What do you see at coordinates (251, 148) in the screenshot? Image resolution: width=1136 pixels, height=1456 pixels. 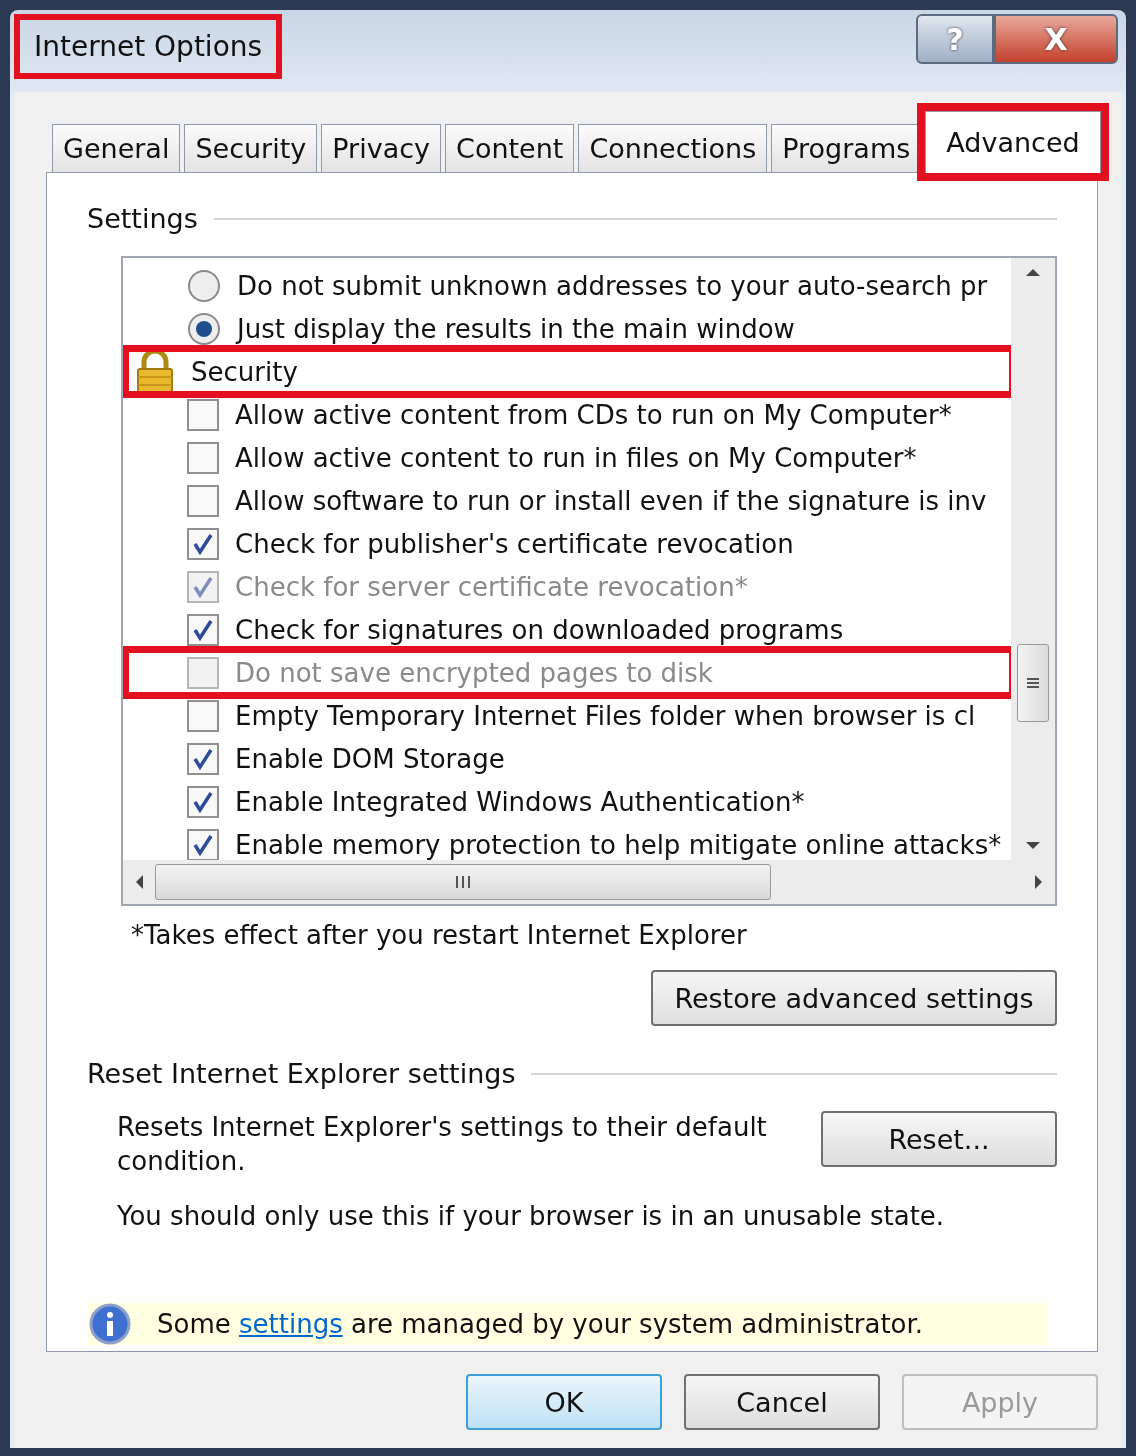 I see `tab: Security` at bounding box center [251, 148].